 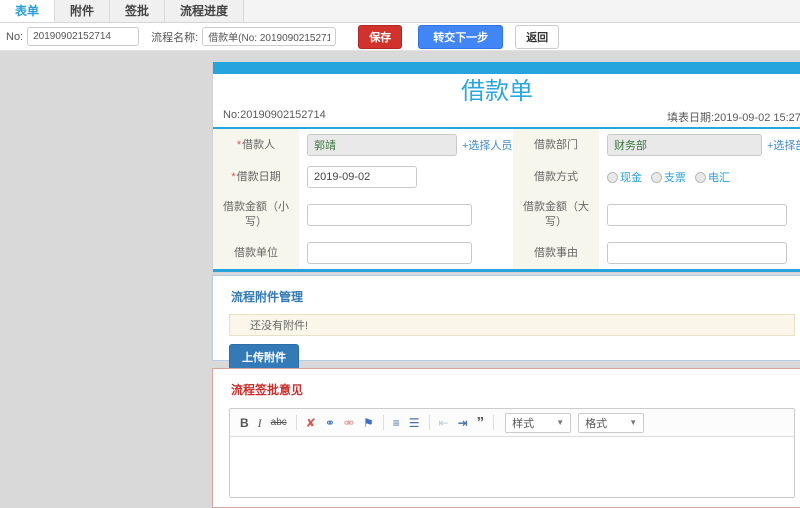 I want to click on loan-date-field, so click(x=406, y=177).